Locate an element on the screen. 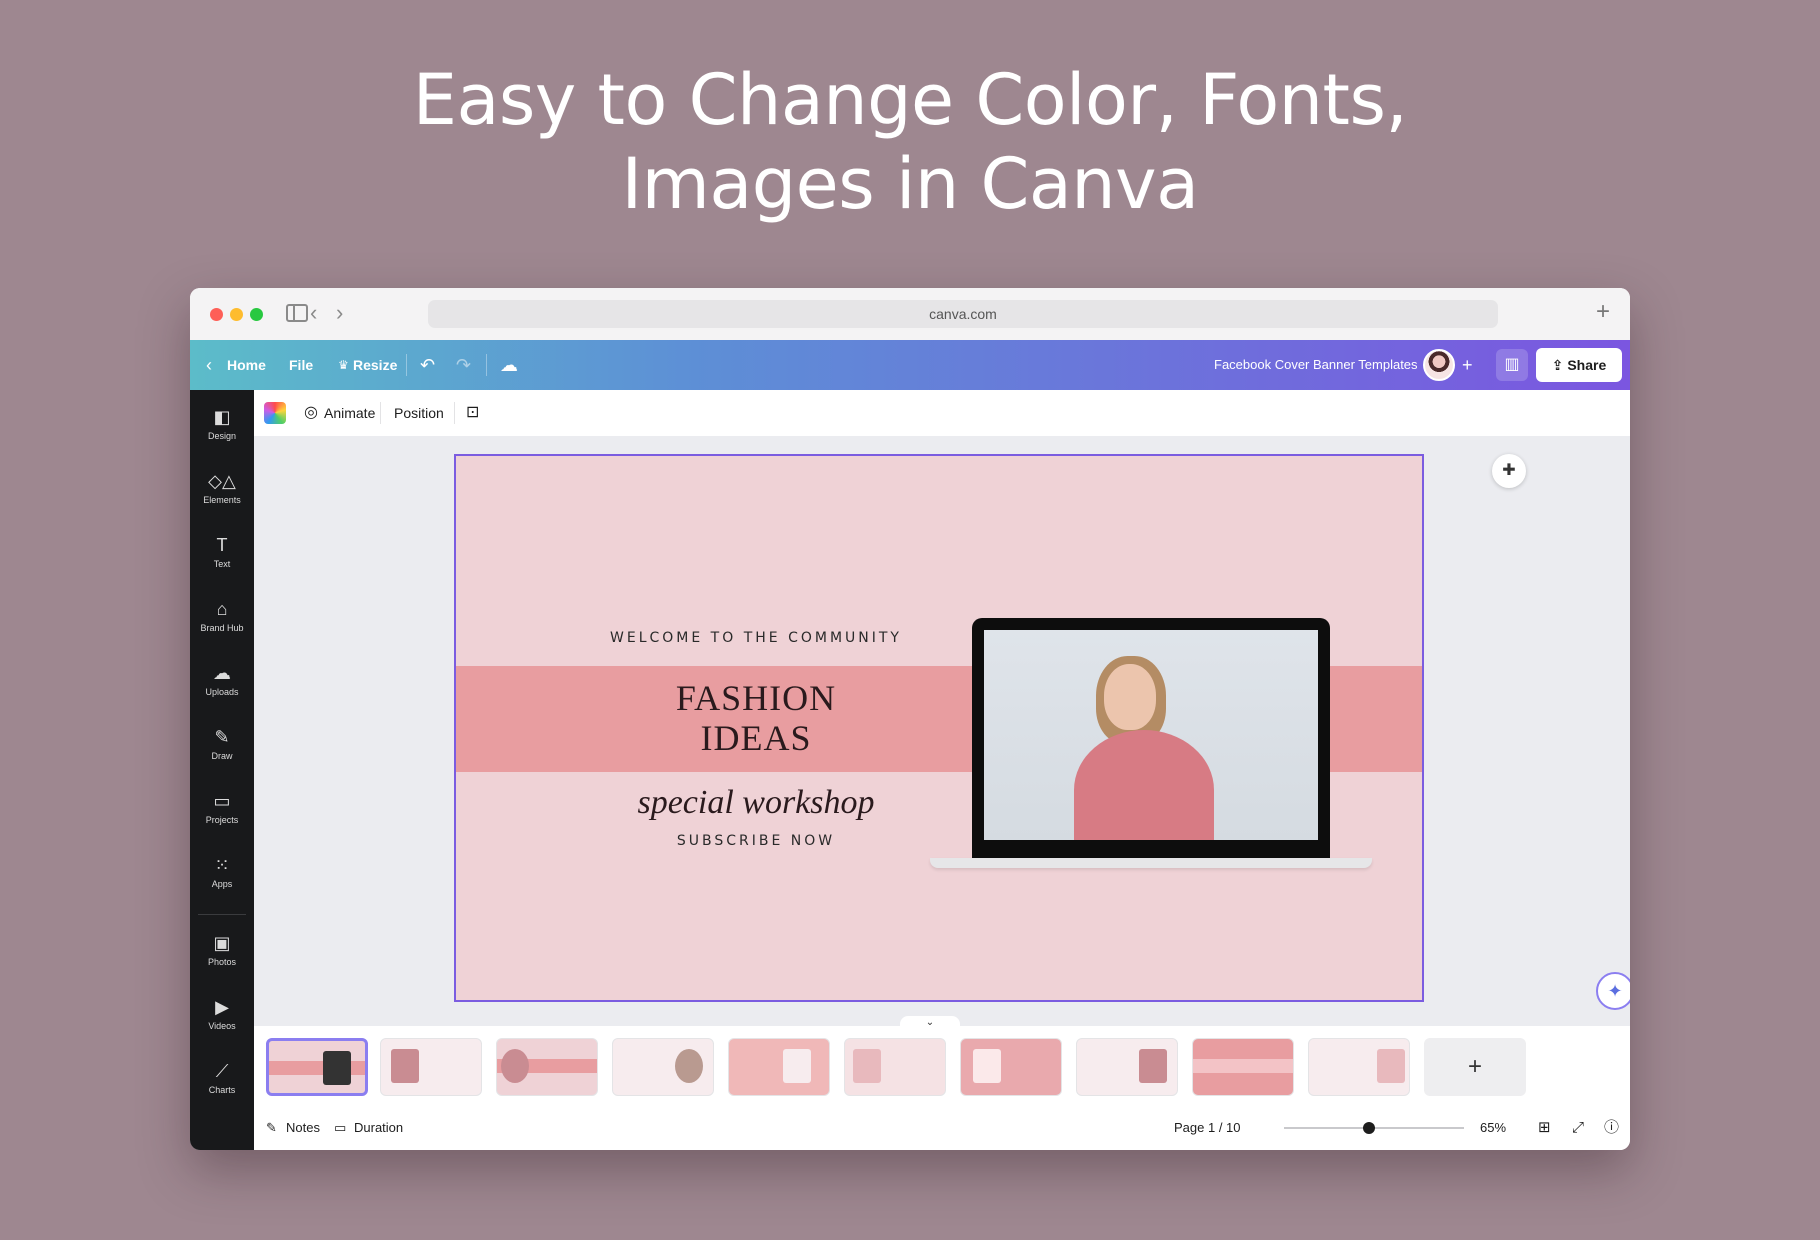 The width and height of the screenshot is (1820, 1240). sidebar-item-projects: ▭ Projects is located at coordinates (222, 810).